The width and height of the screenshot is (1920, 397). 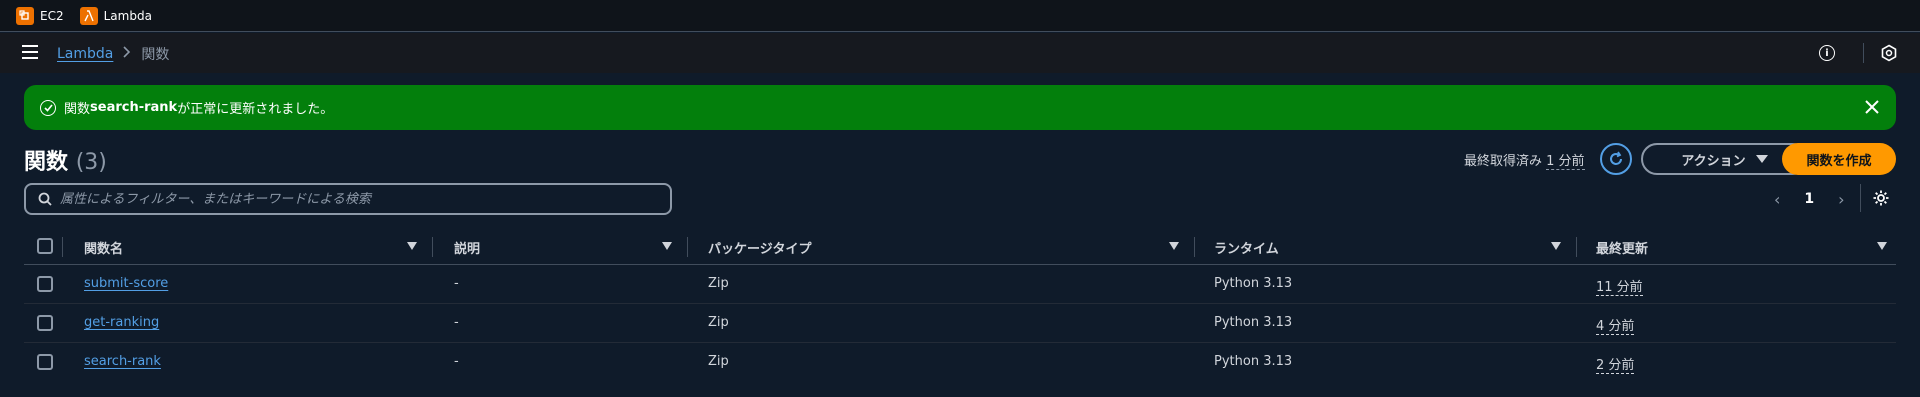 I want to click on column-header-last-modified: 最終更新, so click(x=1622, y=247).